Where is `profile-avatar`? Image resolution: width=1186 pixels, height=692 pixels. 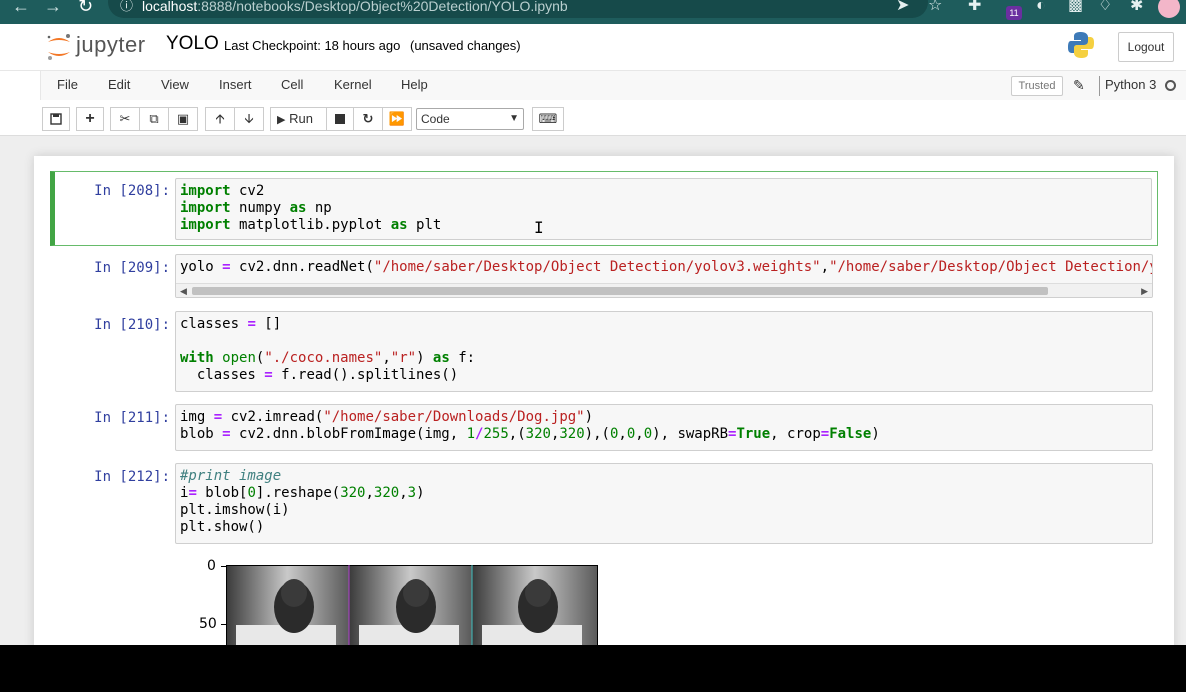
profile-avatar is located at coordinates (1169, 9).